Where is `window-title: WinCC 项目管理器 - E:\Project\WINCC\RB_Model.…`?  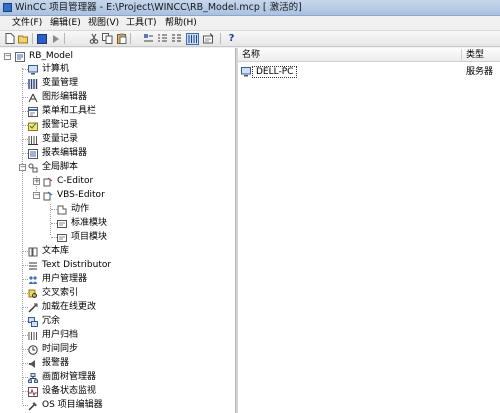 window-title: WinCC 项目管理器 - E:\Project\WINCC\RB_Model.… is located at coordinates (158, 7).